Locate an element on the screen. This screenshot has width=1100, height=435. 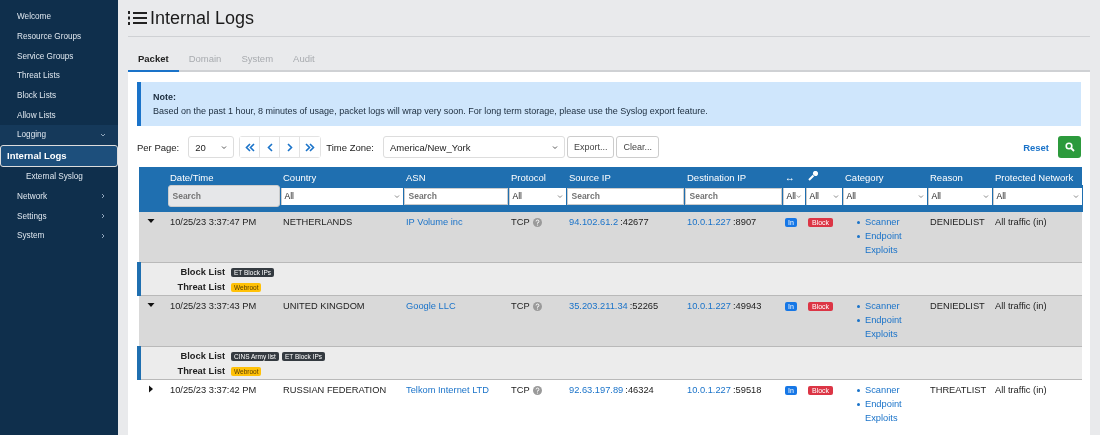
detail-label: Threat List is located at coordinates (201, 287).